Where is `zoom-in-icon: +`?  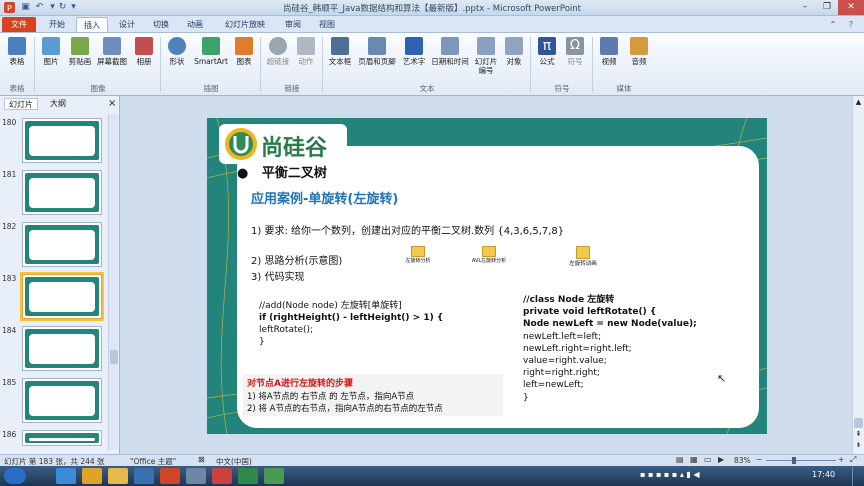
zoom-in-icon: + is located at coordinates (841, 459).